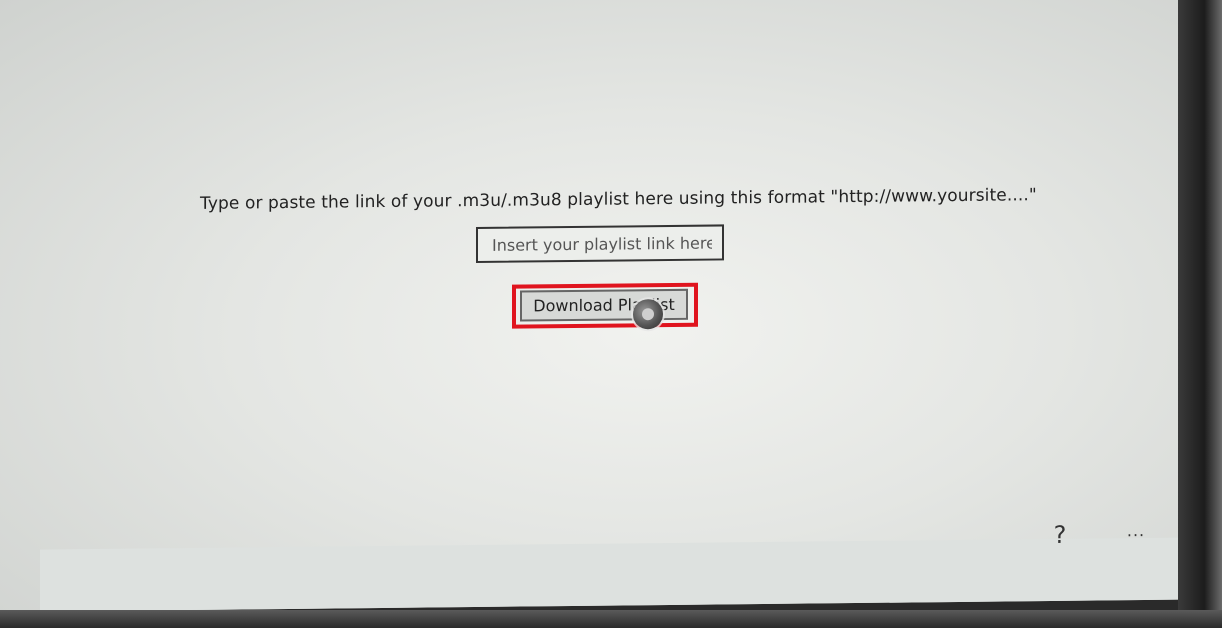  Describe the element at coordinates (1200, 314) in the screenshot. I see `tv-bezel-right` at that location.